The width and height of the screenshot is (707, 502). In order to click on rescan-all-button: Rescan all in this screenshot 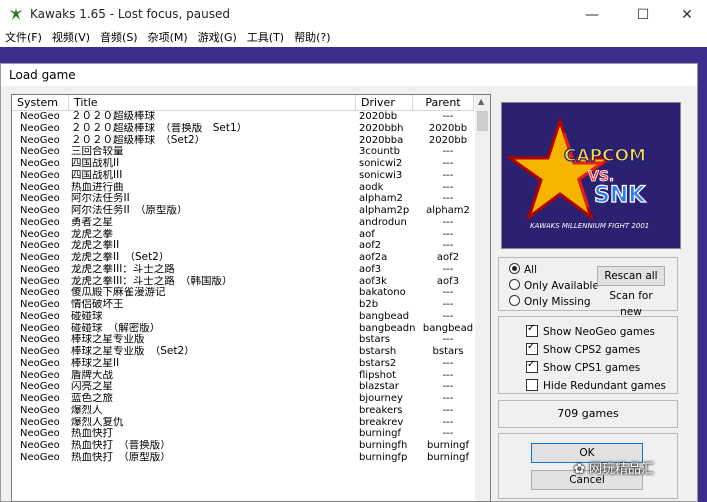, I will do `click(631, 276)`.